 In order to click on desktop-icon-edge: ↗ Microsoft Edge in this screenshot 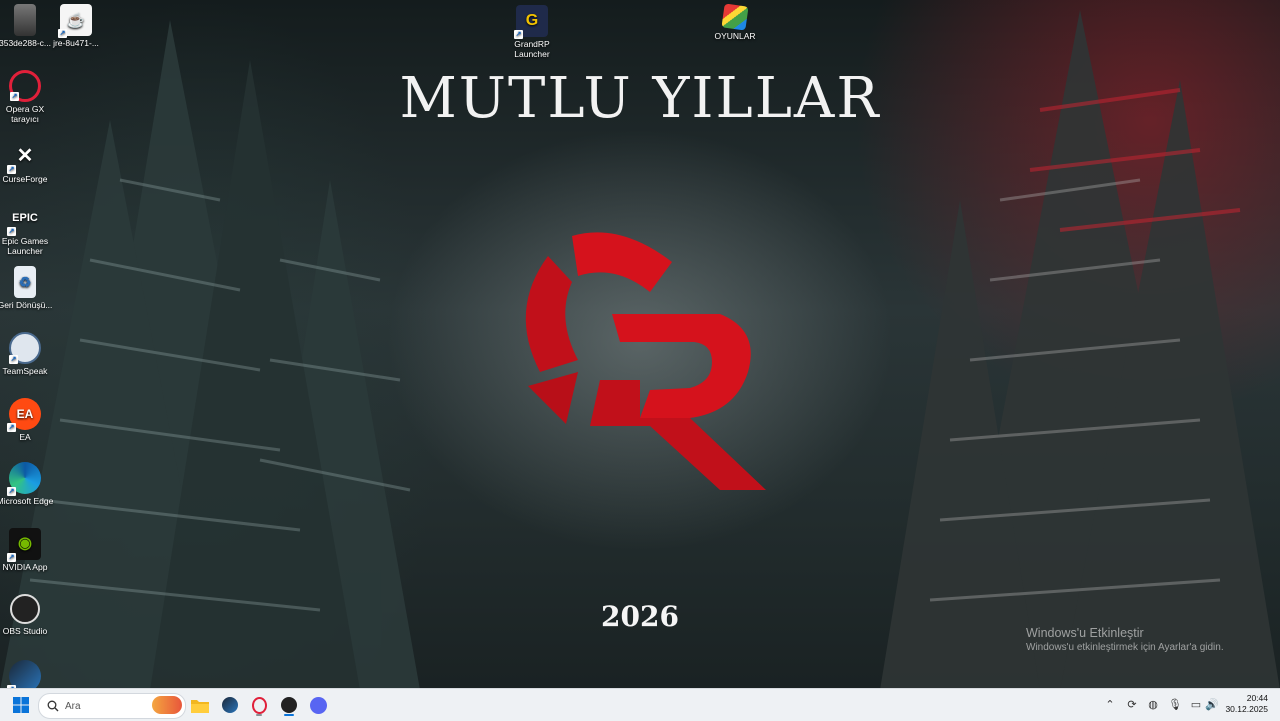, I will do `click(28, 484)`.